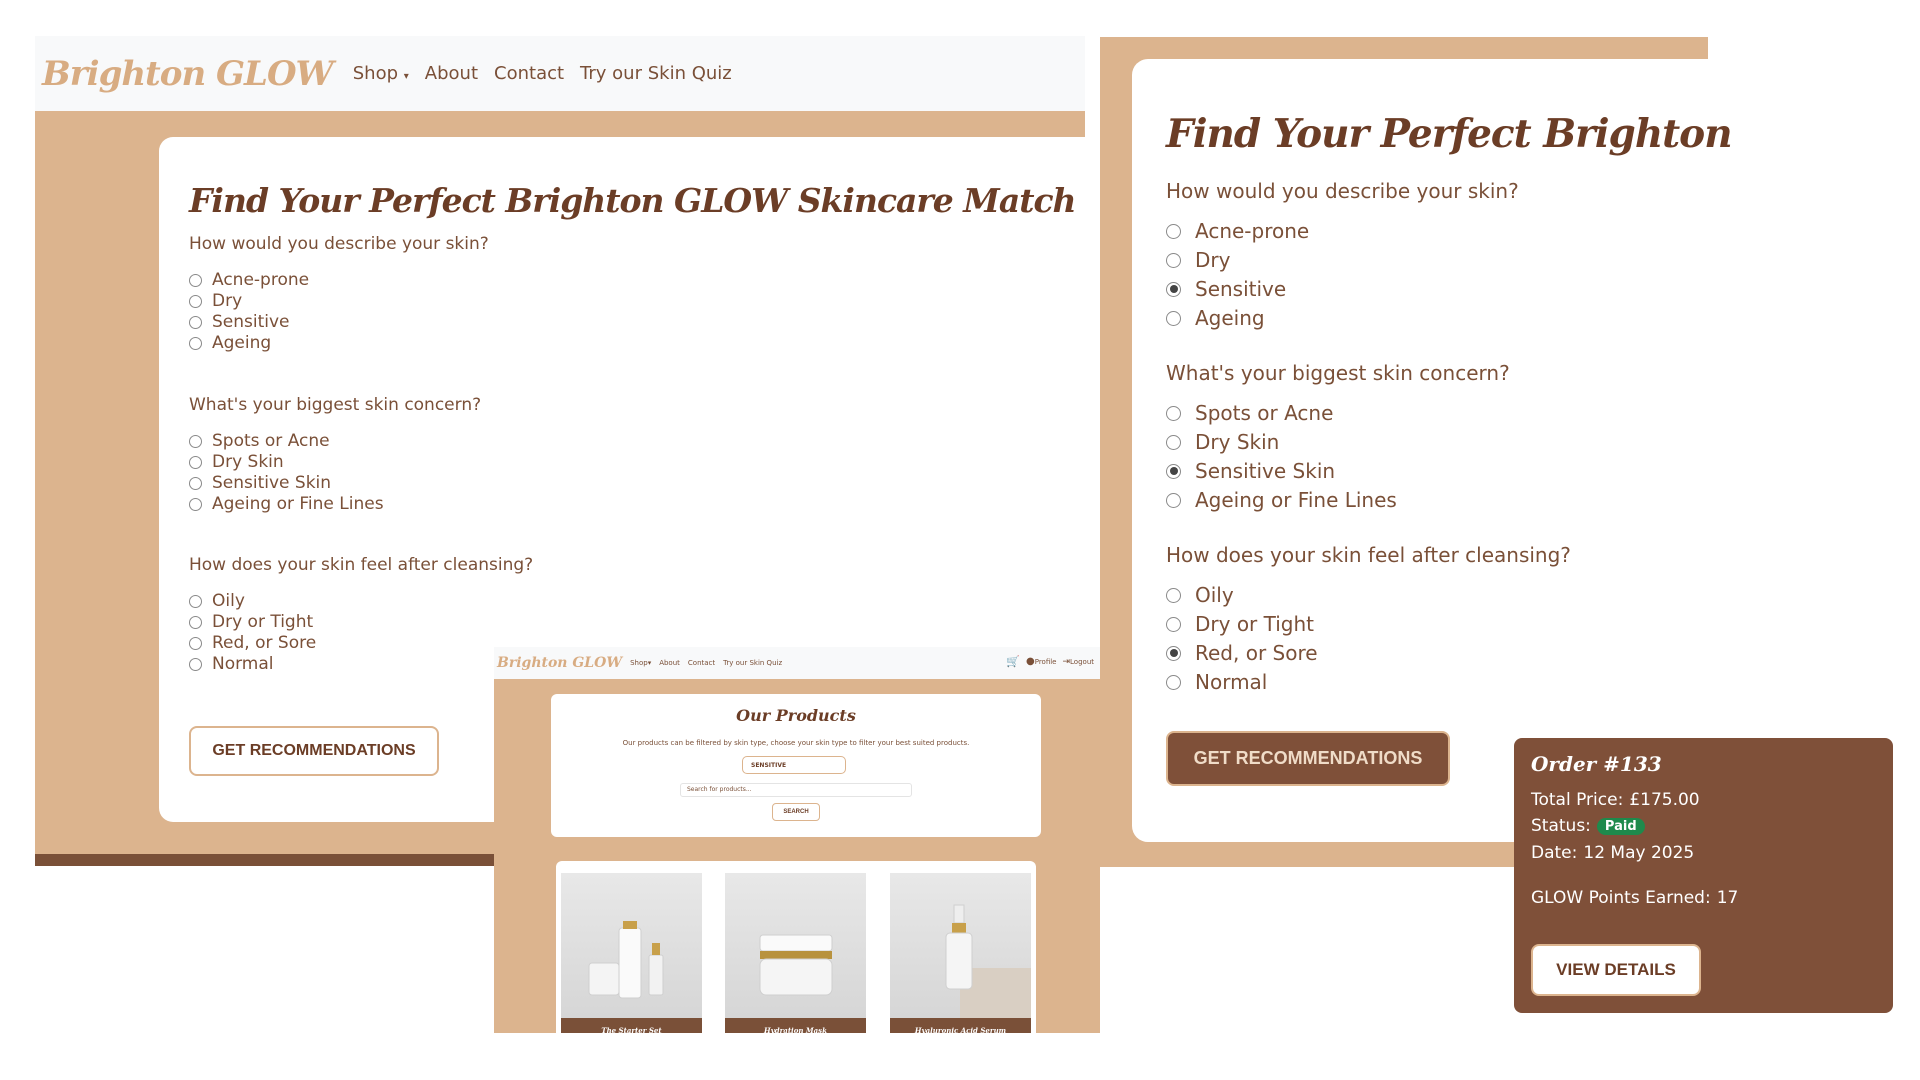  I want to click on product-card: The Starter Set, so click(631, 953).